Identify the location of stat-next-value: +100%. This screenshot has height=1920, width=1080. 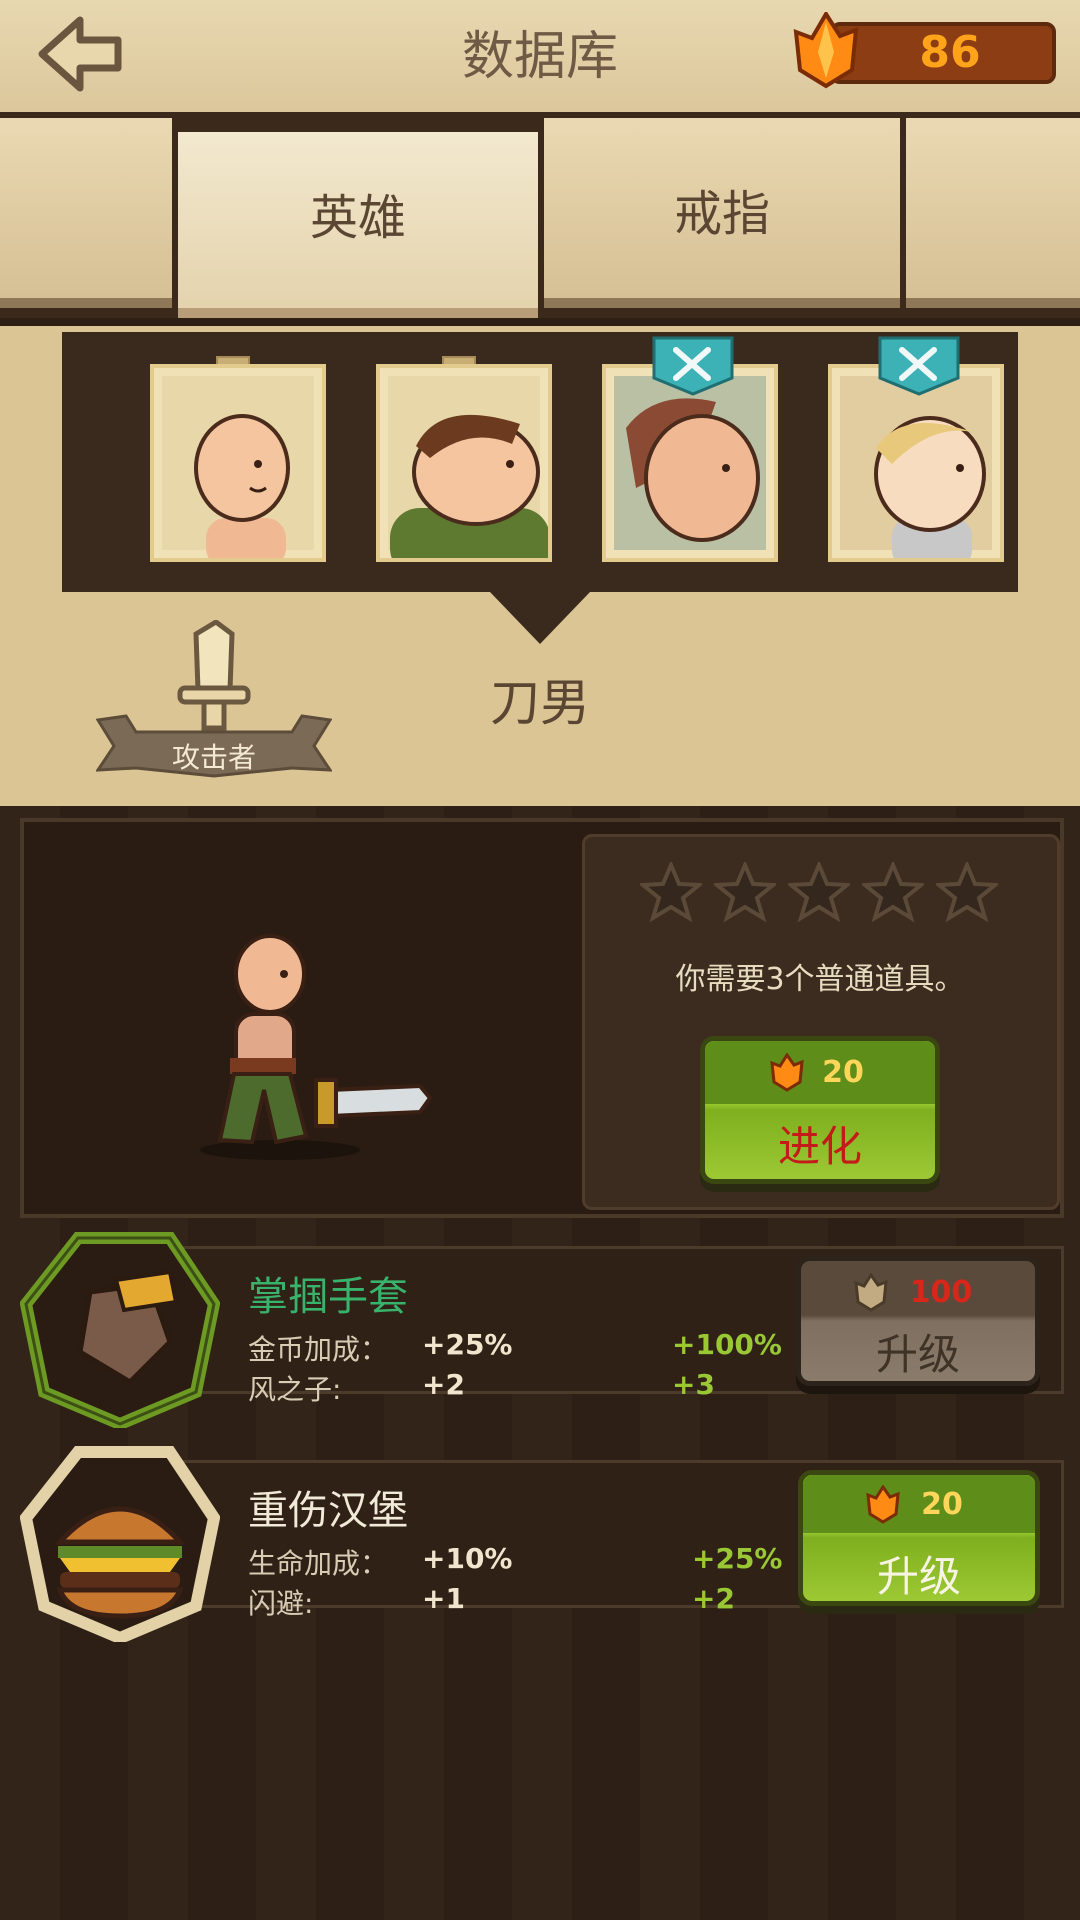
(727, 1344).